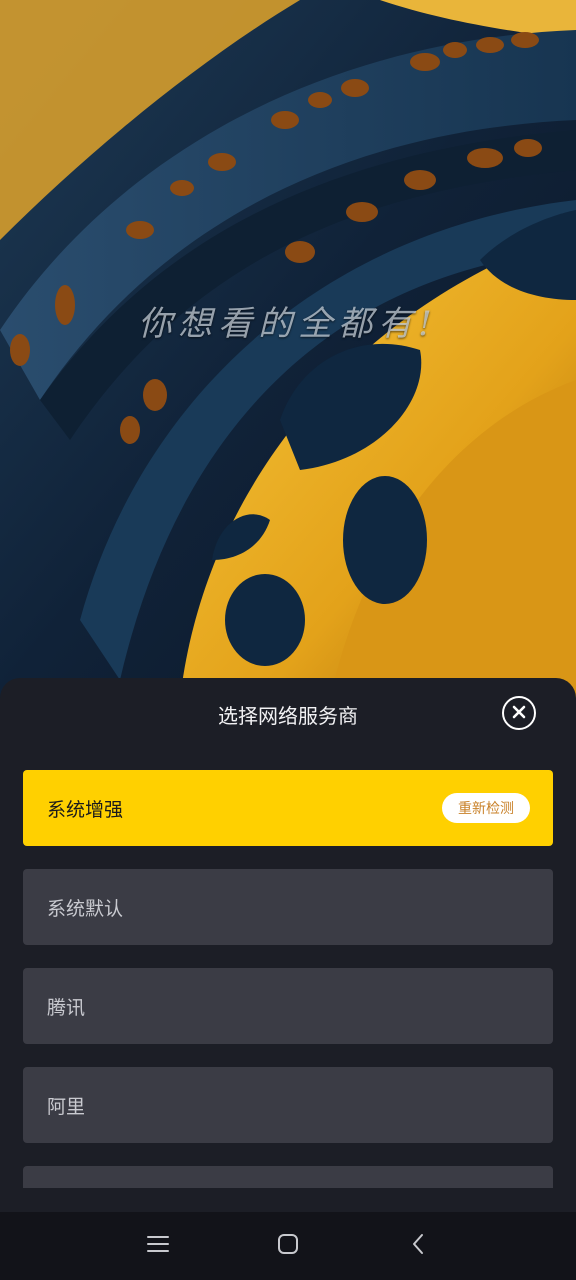 This screenshot has height=1280, width=576. Describe the element at coordinates (66, 1106) in the screenshot. I see `provider-option-label: 阿里` at that location.